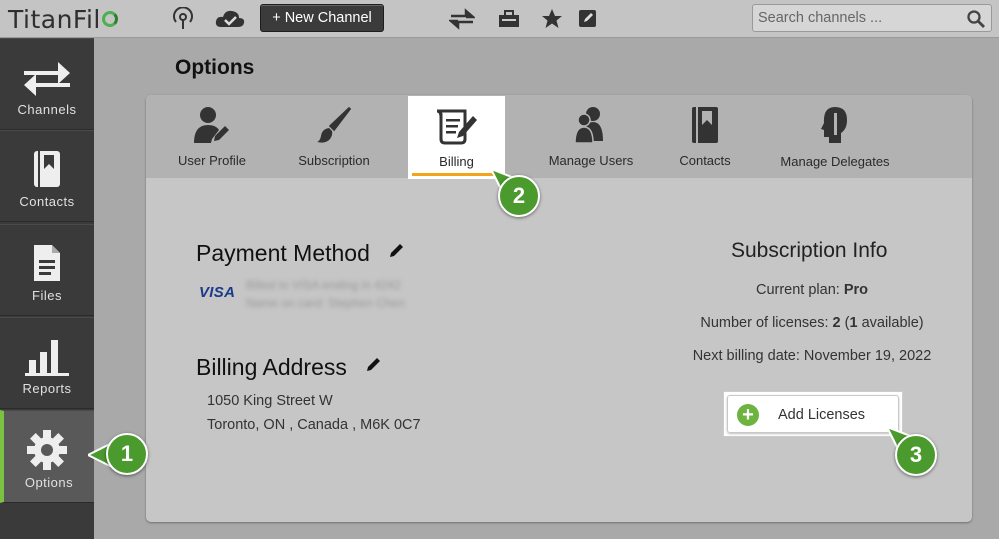 Image resolution: width=999 pixels, height=539 pixels. What do you see at coordinates (397, 250) in the screenshot?
I see `edit-payment-pencil-icon` at bounding box center [397, 250].